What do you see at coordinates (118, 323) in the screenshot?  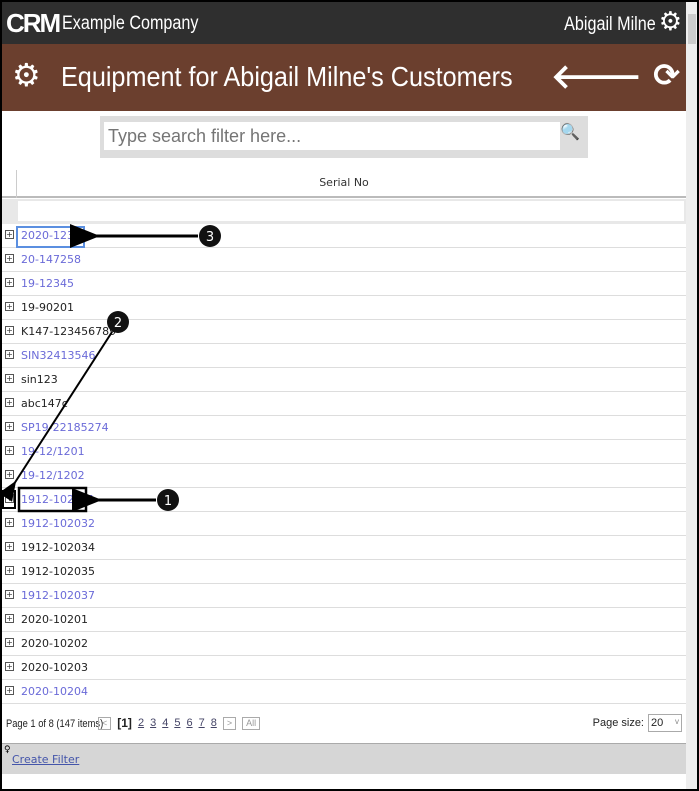 I see `callout-2-label: 2` at bounding box center [118, 323].